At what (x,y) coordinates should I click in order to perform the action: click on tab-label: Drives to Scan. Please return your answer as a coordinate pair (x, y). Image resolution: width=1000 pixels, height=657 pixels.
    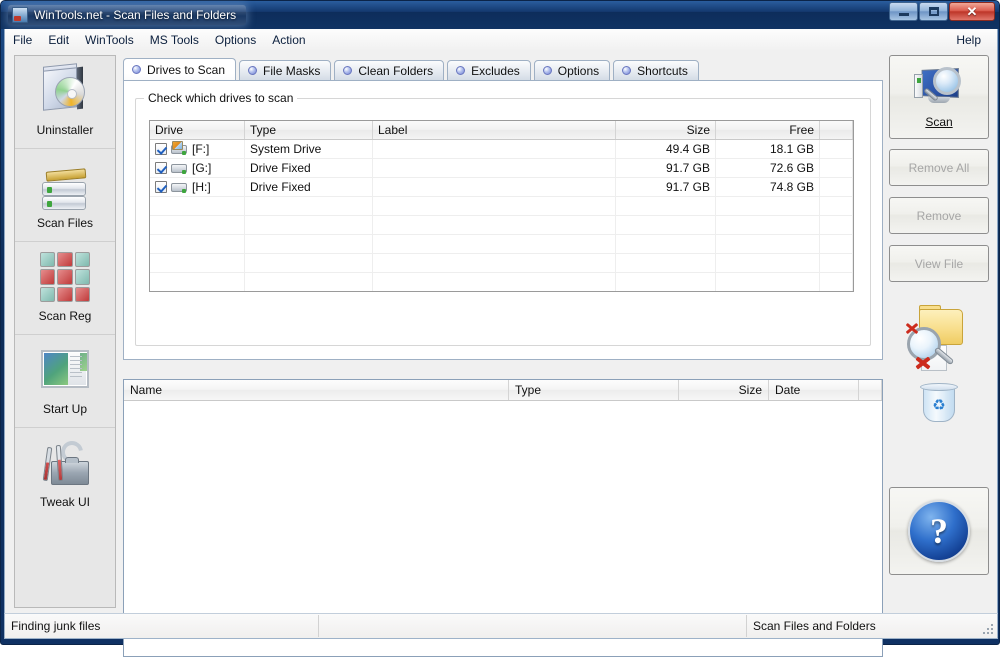
    Looking at the image, I should click on (186, 69).